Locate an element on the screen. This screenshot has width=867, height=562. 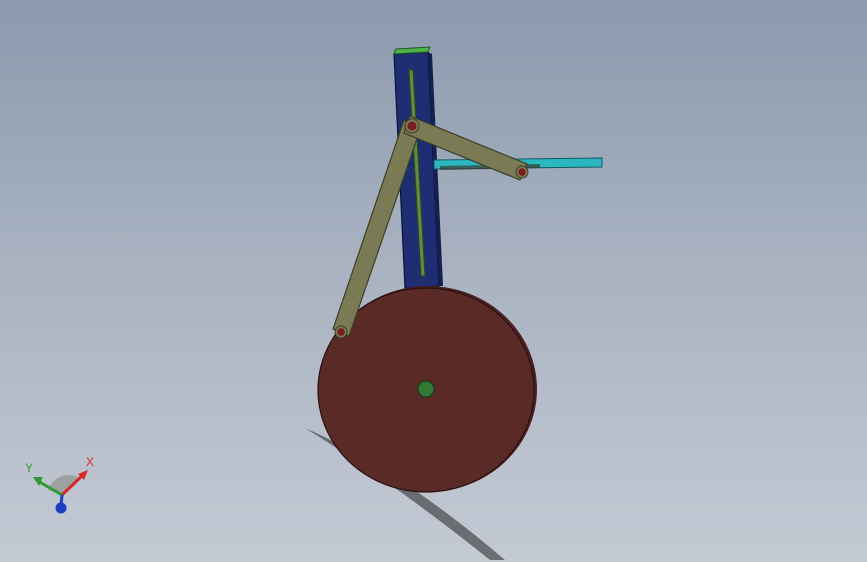
y-axis-label: Y is located at coordinates (29, 468).